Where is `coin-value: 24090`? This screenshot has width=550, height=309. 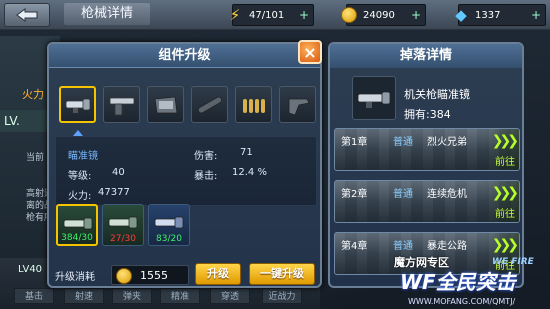
coin-value: 24090 is located at coordinates (379, 15).